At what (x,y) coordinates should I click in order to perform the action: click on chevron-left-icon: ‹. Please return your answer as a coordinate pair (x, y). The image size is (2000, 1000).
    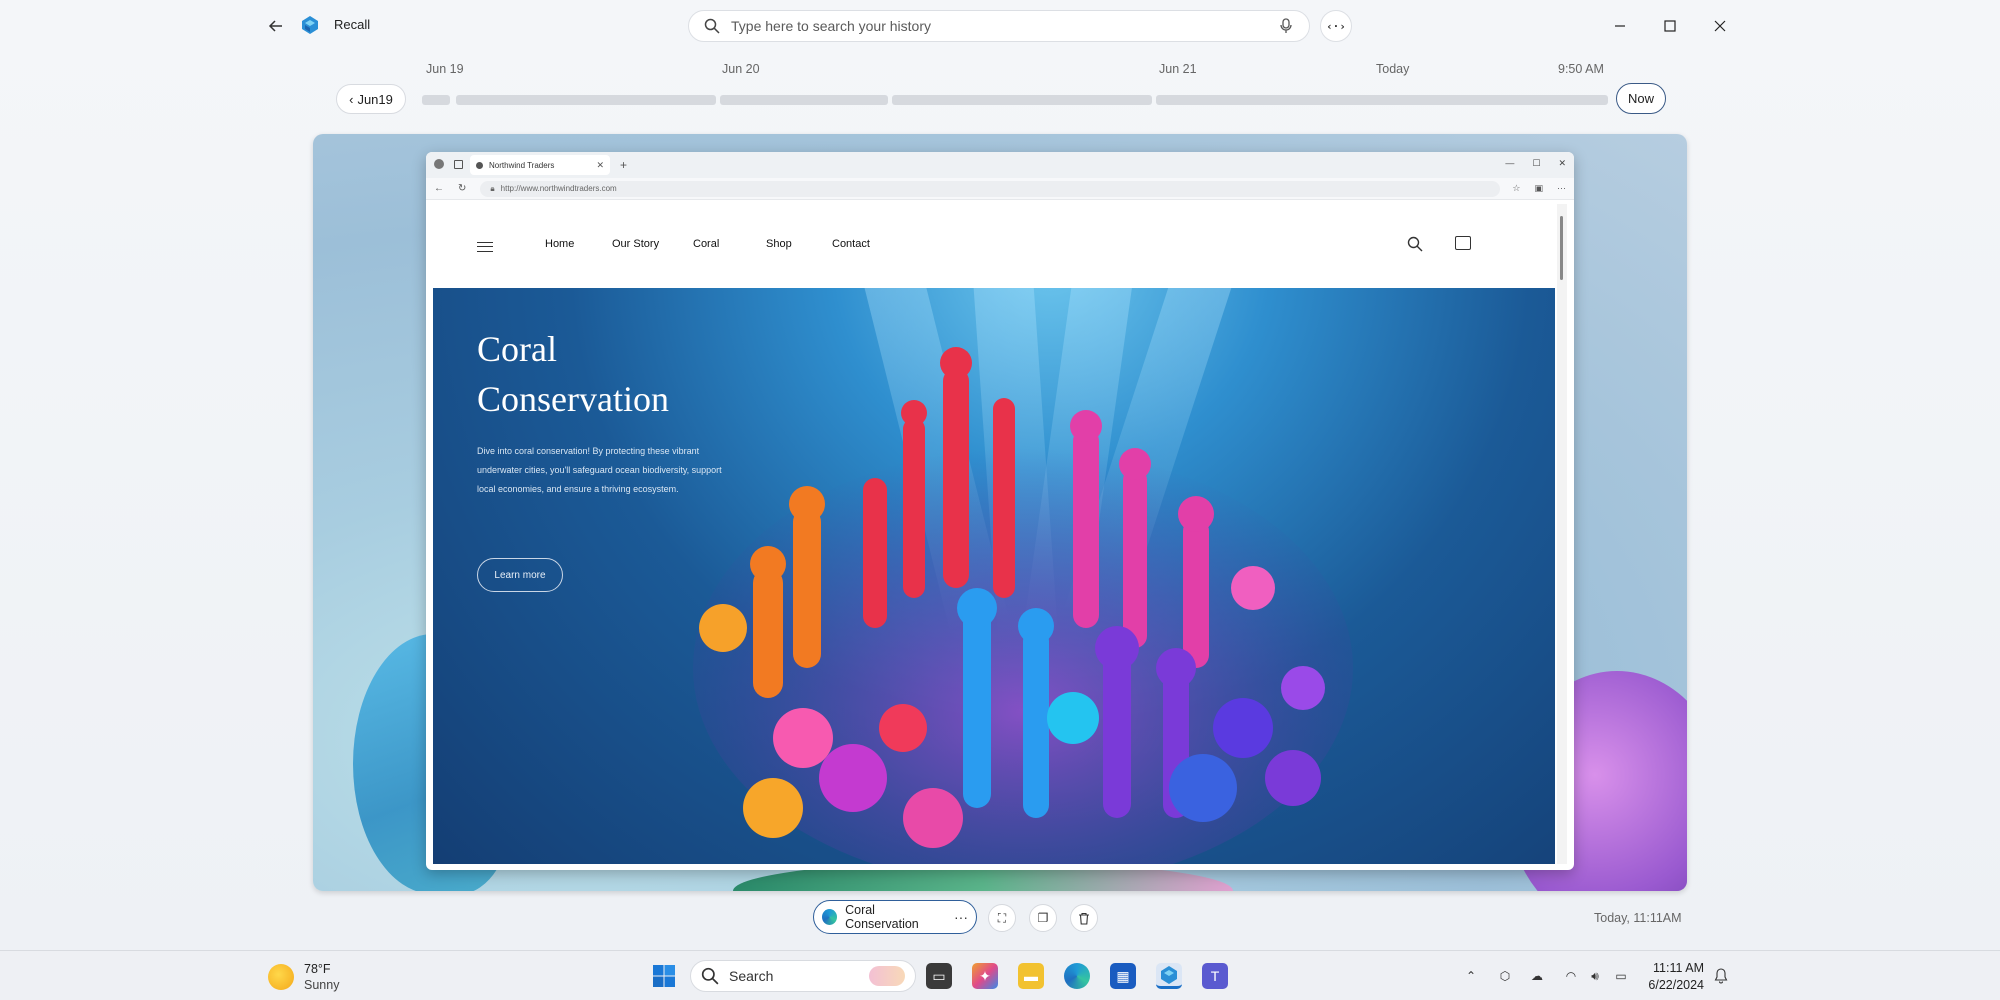
    Looking at the image, I should click on (351, 99).